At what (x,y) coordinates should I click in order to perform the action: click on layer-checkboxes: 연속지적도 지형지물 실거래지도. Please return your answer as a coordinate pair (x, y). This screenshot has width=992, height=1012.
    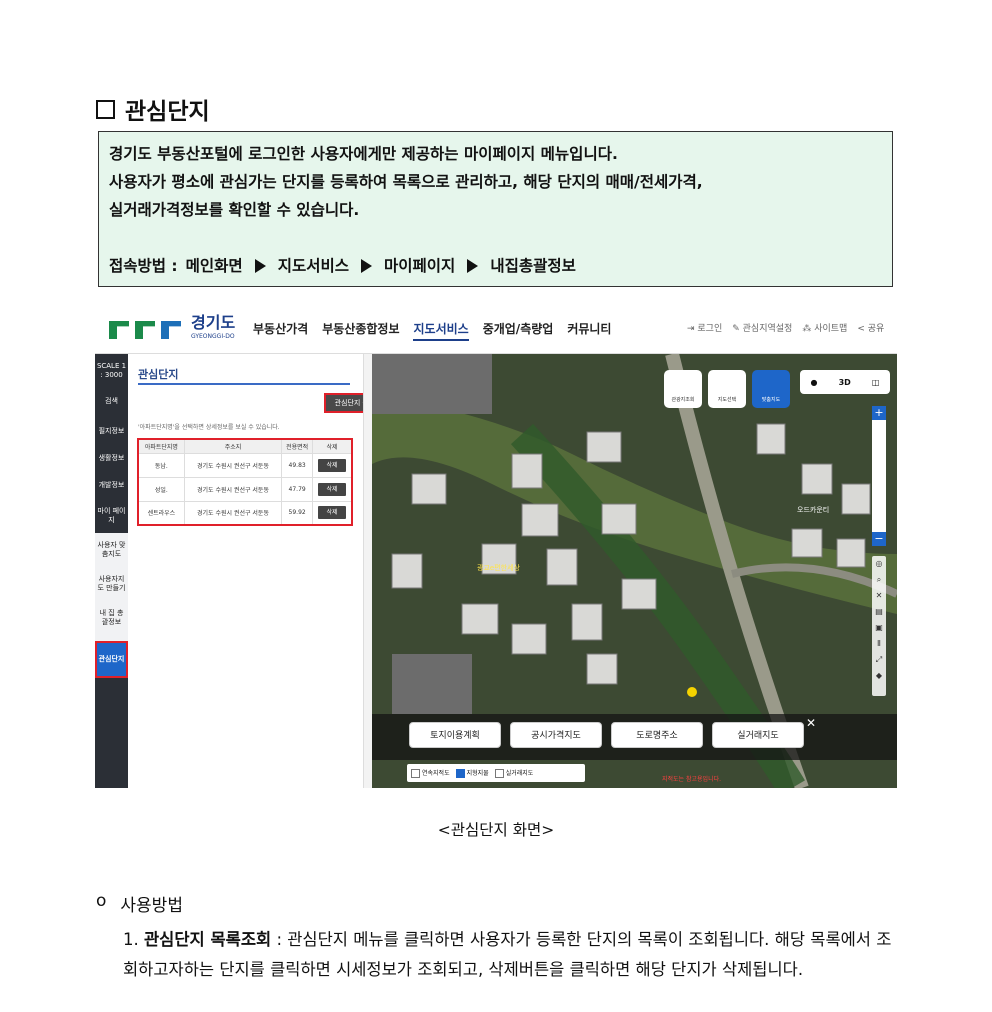
    Looking at the image, I should click on (496, 773).